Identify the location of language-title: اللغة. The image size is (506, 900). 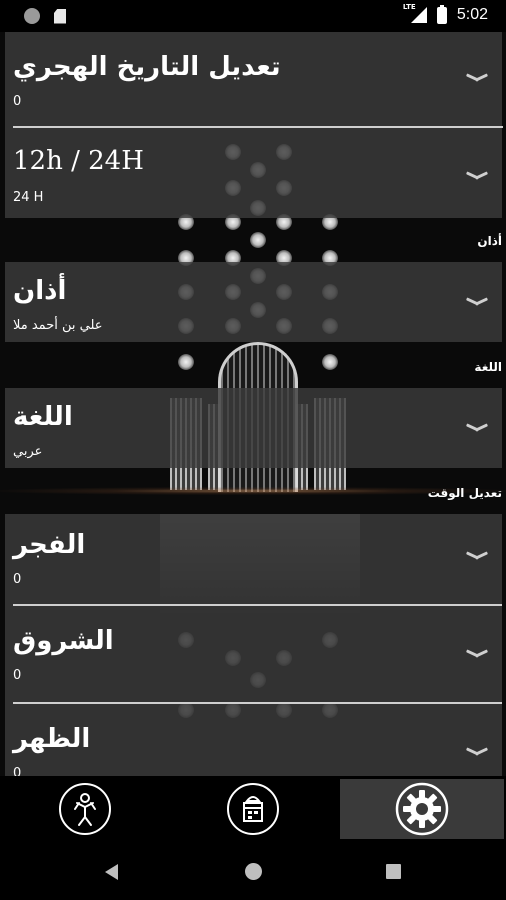
(43, 417).